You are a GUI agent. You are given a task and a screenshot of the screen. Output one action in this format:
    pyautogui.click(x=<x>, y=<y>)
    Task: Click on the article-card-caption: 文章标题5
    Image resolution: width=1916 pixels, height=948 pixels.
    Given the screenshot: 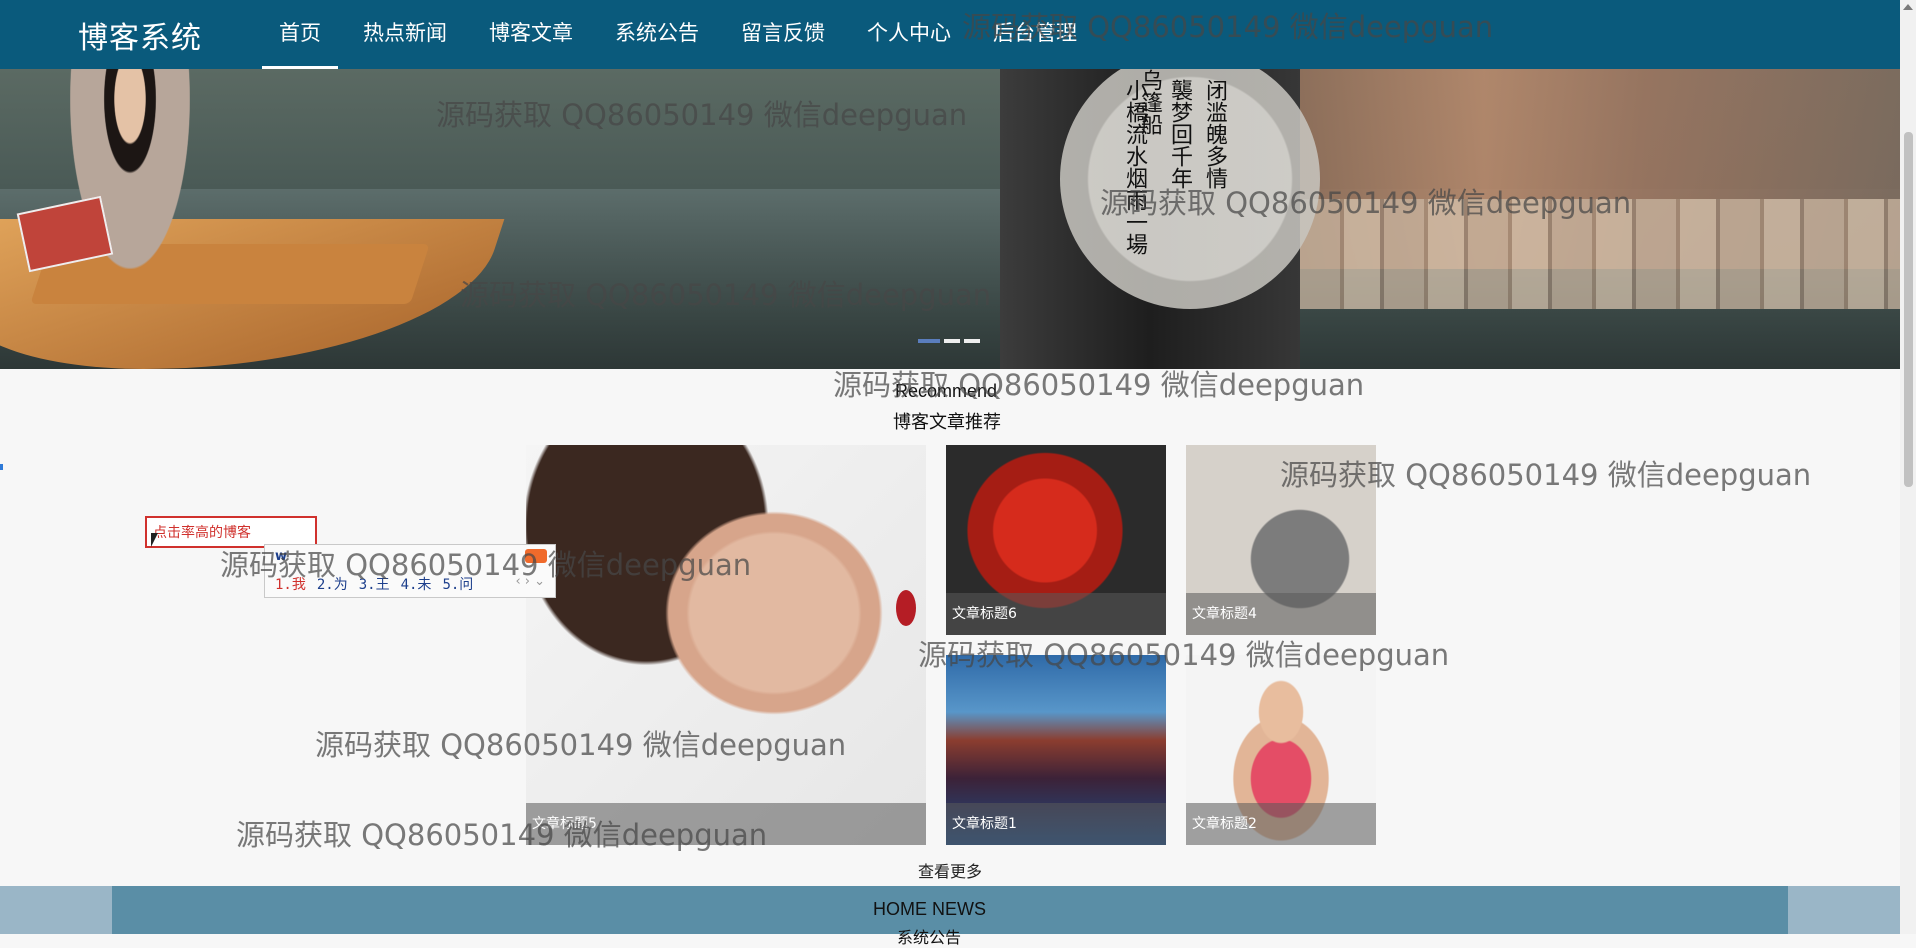 What is the action you would take?
    pyautogui.click(x=726, y=824)
    